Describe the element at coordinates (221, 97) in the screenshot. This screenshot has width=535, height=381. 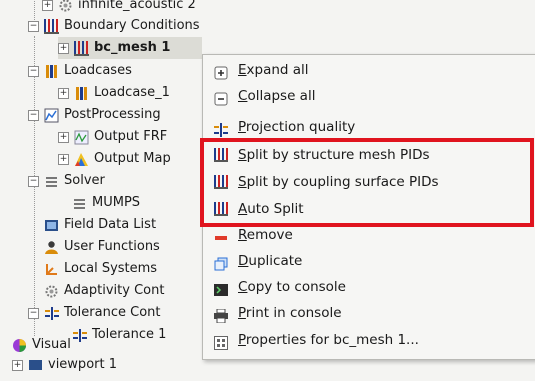
I see `collapse-icon` at that location.